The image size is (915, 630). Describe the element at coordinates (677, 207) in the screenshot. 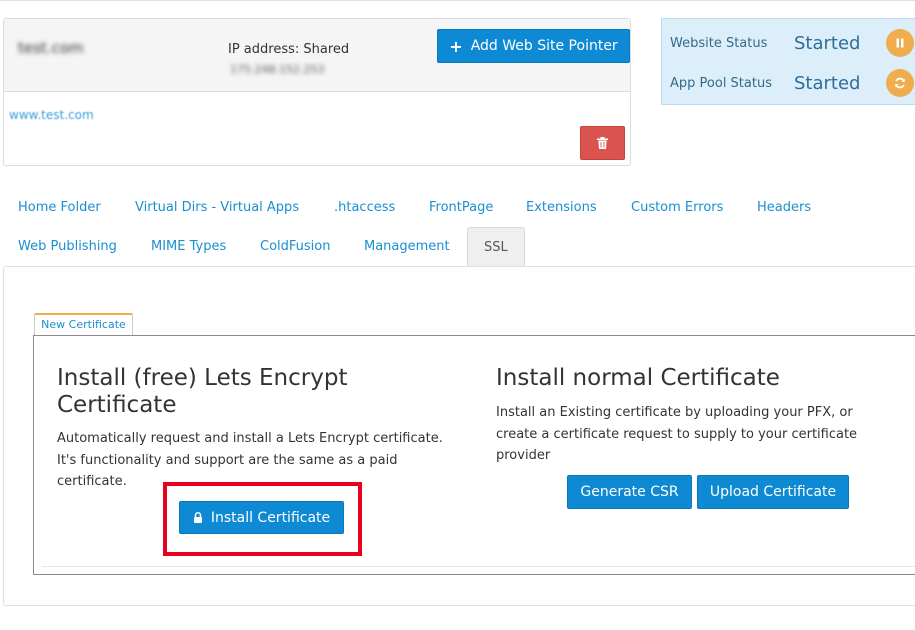

I see `tab-custom-errors: Custom Errors` at that location.